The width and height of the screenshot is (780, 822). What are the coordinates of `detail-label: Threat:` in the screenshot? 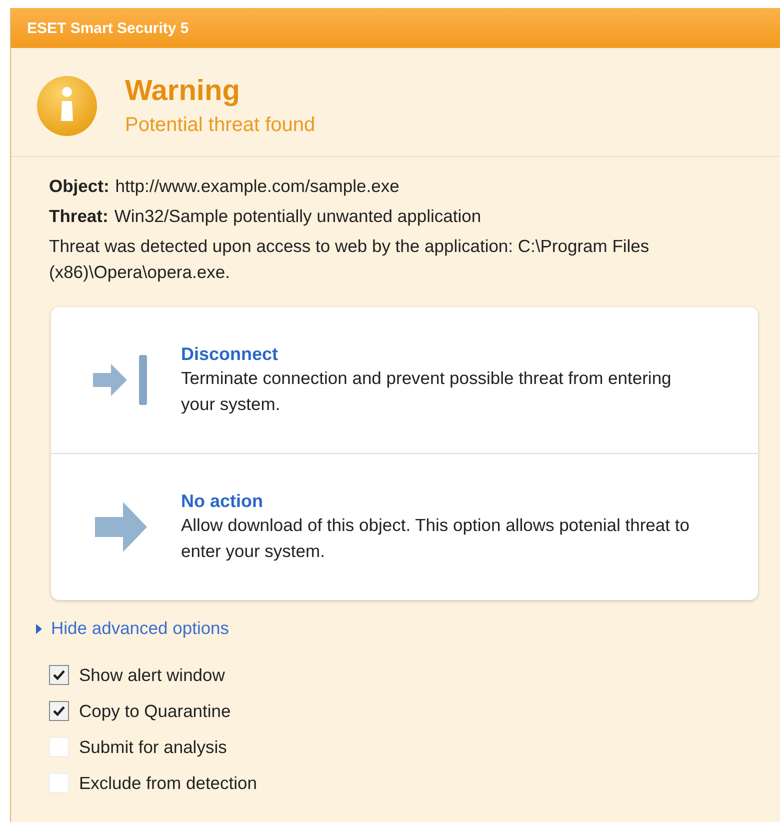 It's located at (78, 216).